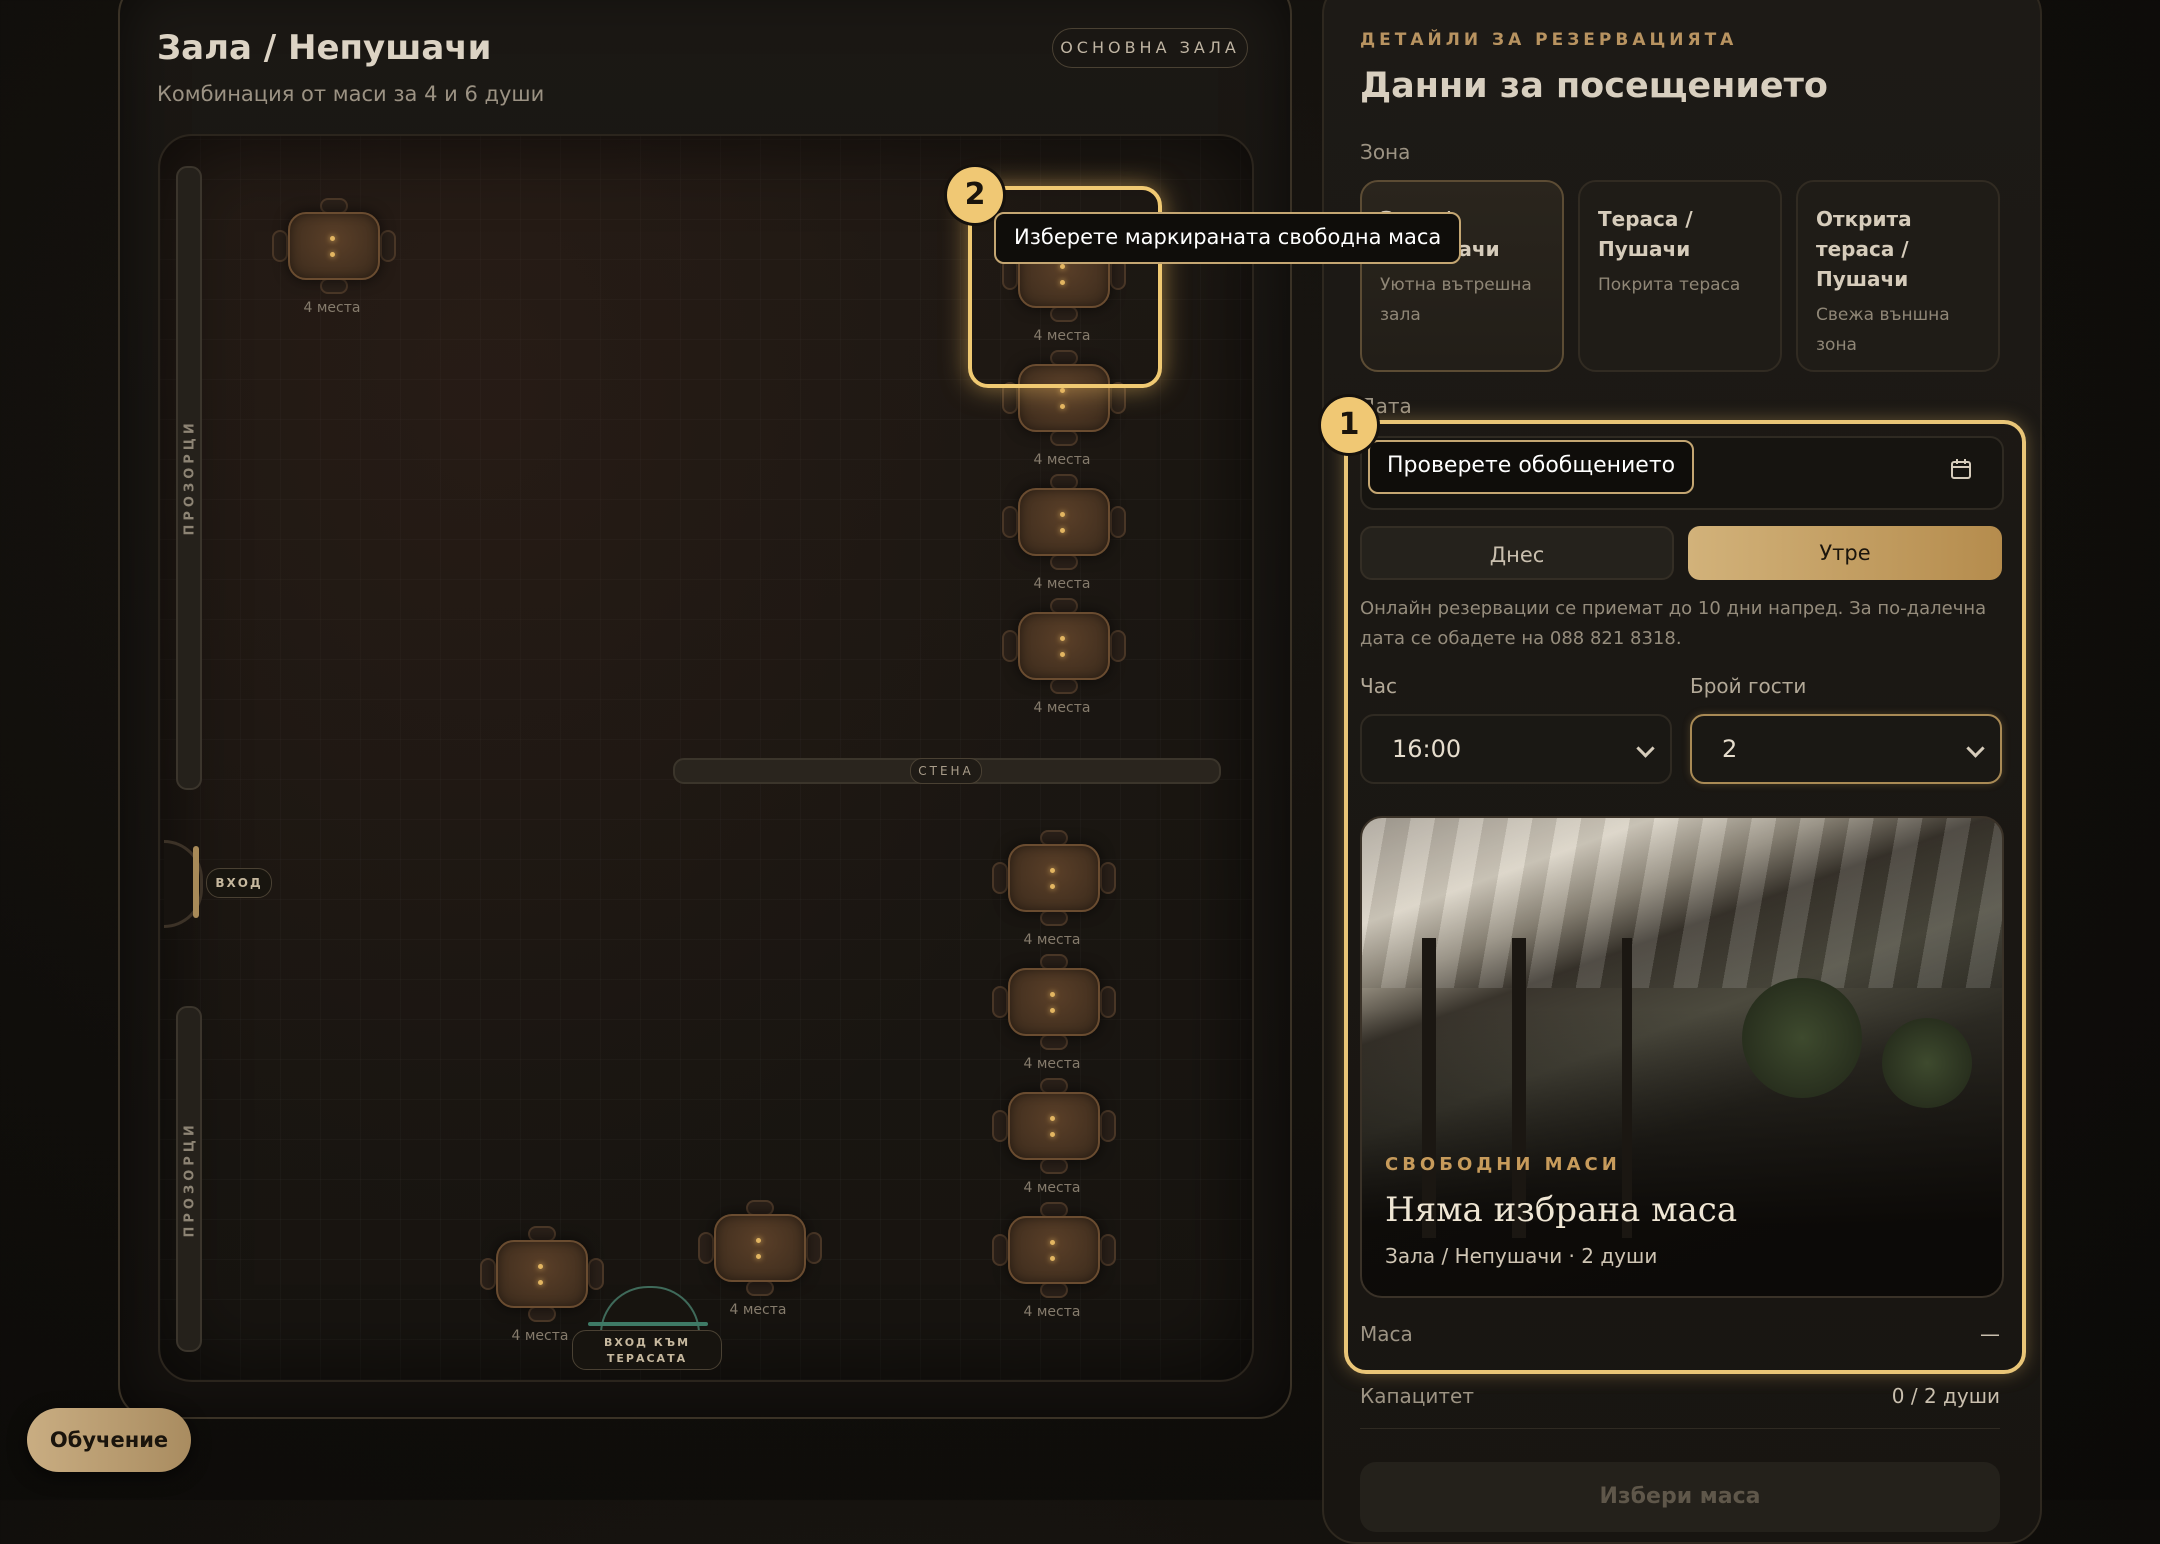 Image resolution: width=2160 pixels, height=1544 pixels. I want to click on tutorial-button: Обучение, so click(109, 1440).